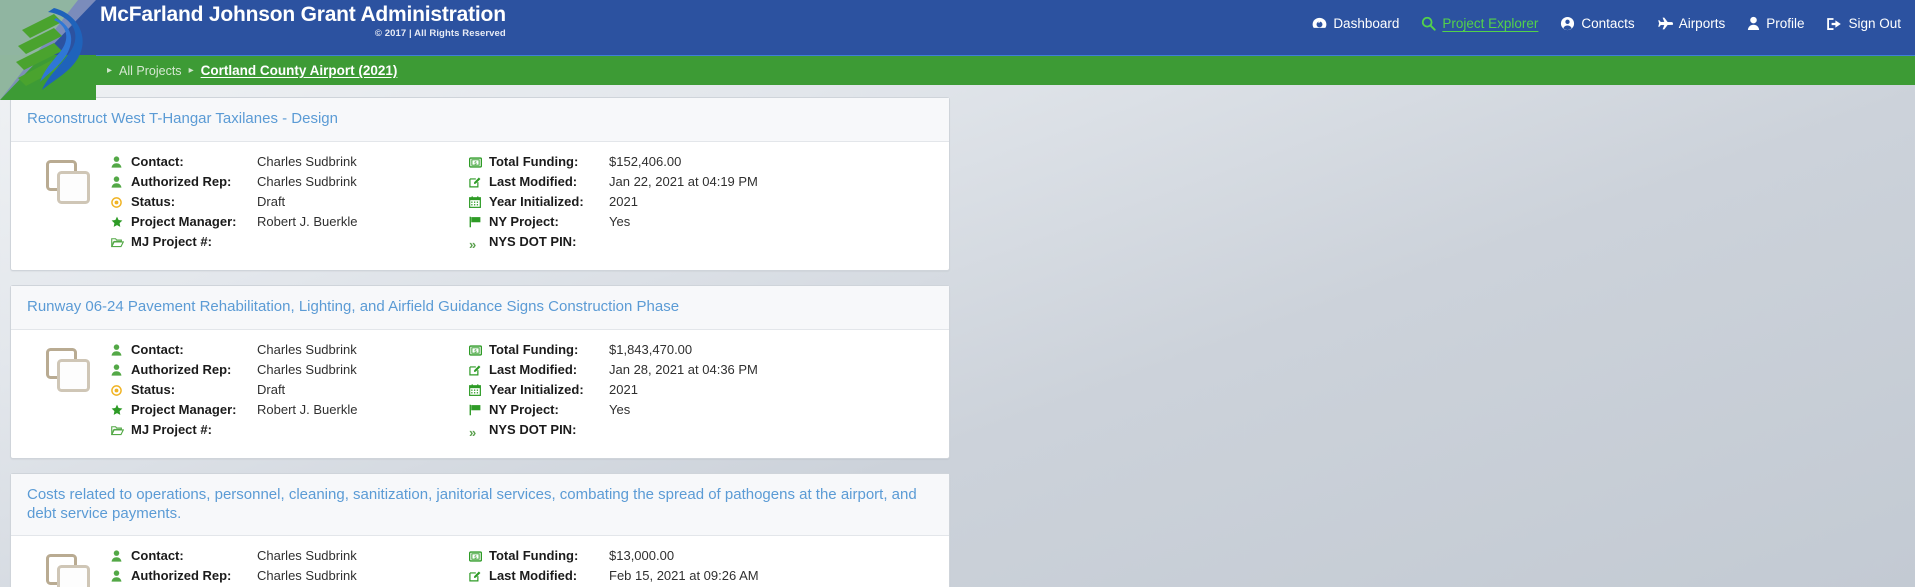 The height and width of the screenshot is (587, 1915). Describe the element at coordinates (651, 349) in the screenshot. I see `detail-value-total-funding: $1,843,470.00` at that location.